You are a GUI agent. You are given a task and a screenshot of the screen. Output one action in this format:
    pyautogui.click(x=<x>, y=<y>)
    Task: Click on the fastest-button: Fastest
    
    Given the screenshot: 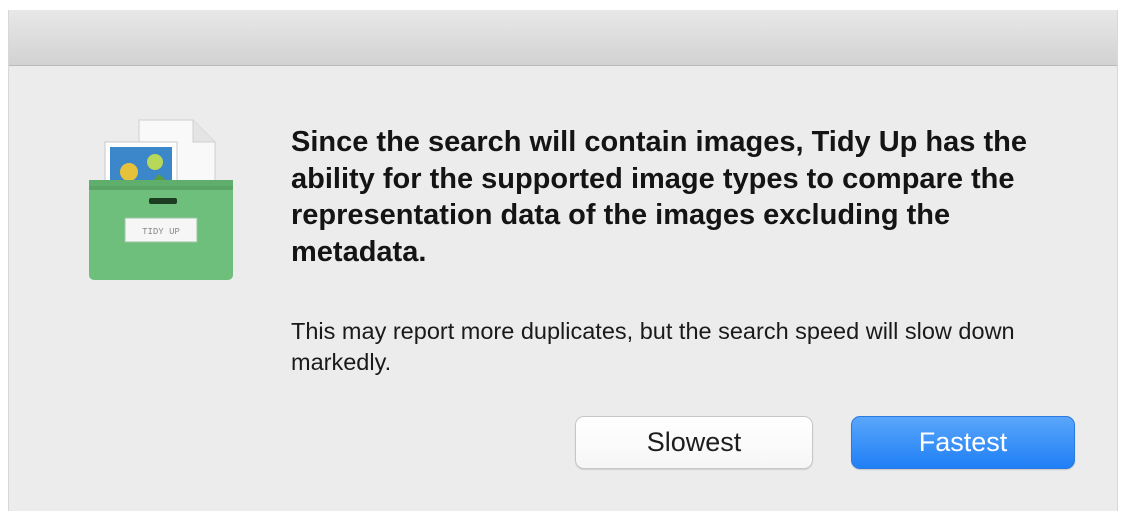 What is the action you would take?
    pyautogui.click(x=963, y=442)
    